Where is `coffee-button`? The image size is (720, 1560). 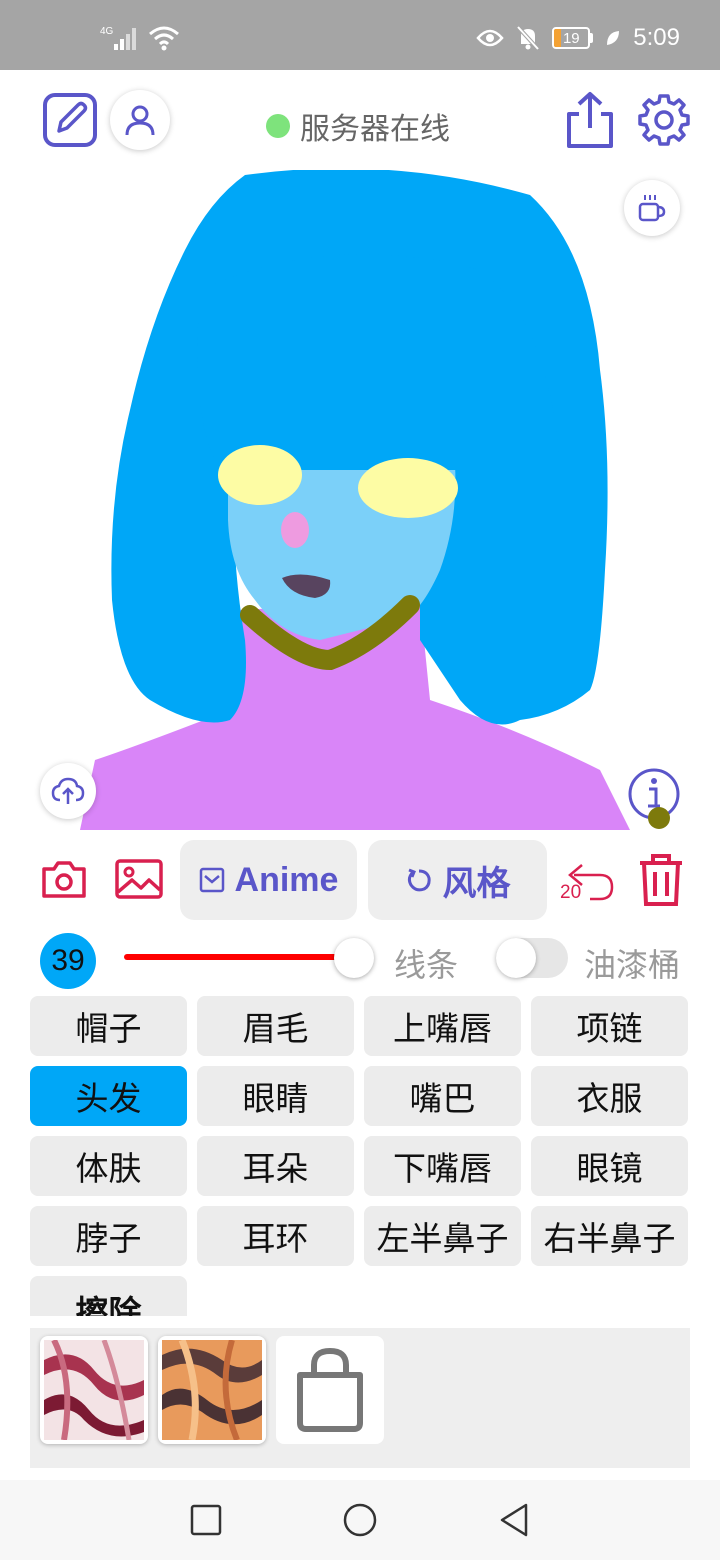 coffee-button is located at coordinates (652, 208).